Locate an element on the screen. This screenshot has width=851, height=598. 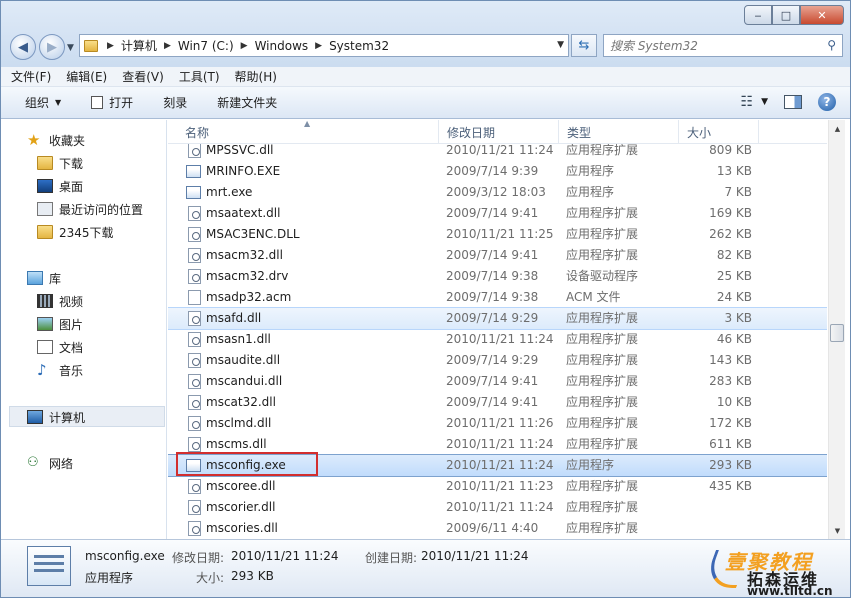
menu-file: 文件(F) is located at coordinates (31, 76).